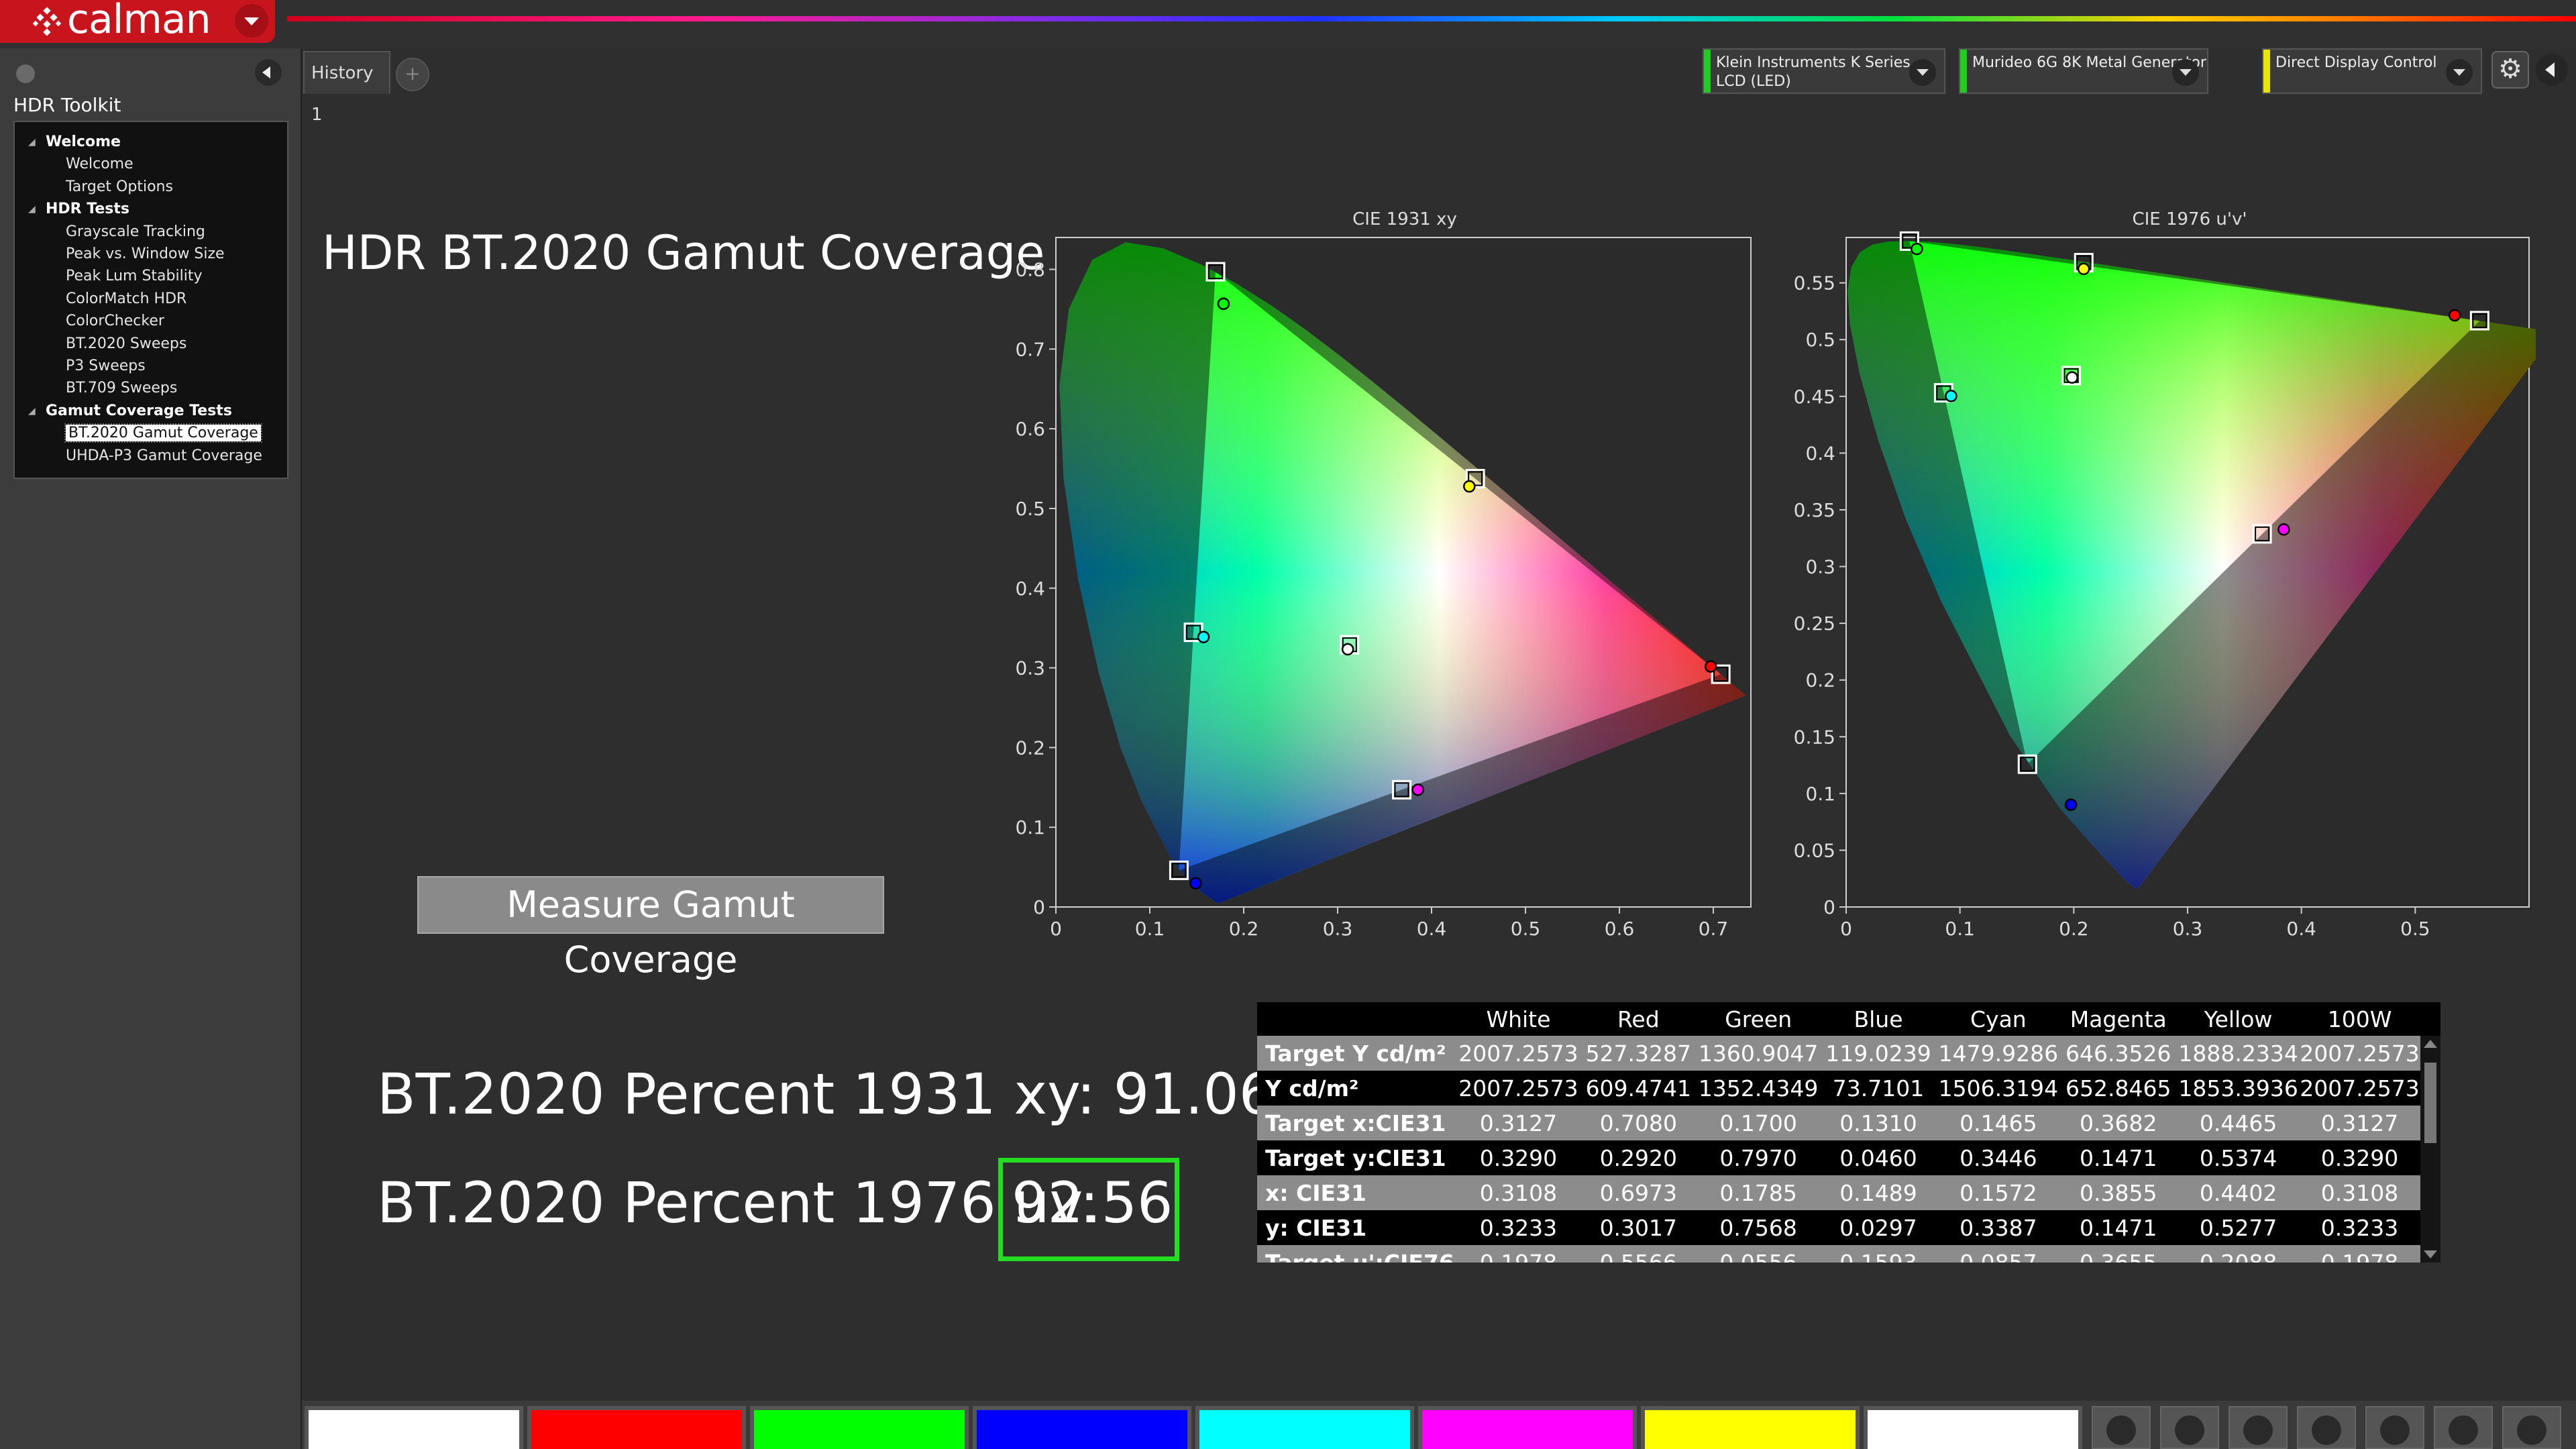 This screenshot has height=1449, width=2576. I want to click on table-cell: 0.1471, so click(2118, 1227).